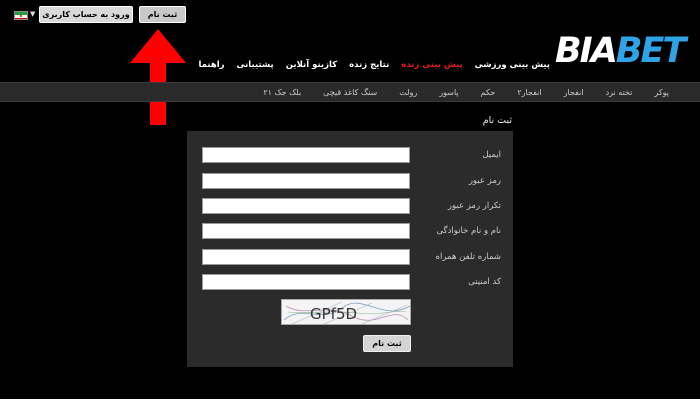  What do you see at coordinates (468, 231) in the screenshot?
I see `fullname-label: نام و نام خانوادگی` at bounding box center [468, 231].